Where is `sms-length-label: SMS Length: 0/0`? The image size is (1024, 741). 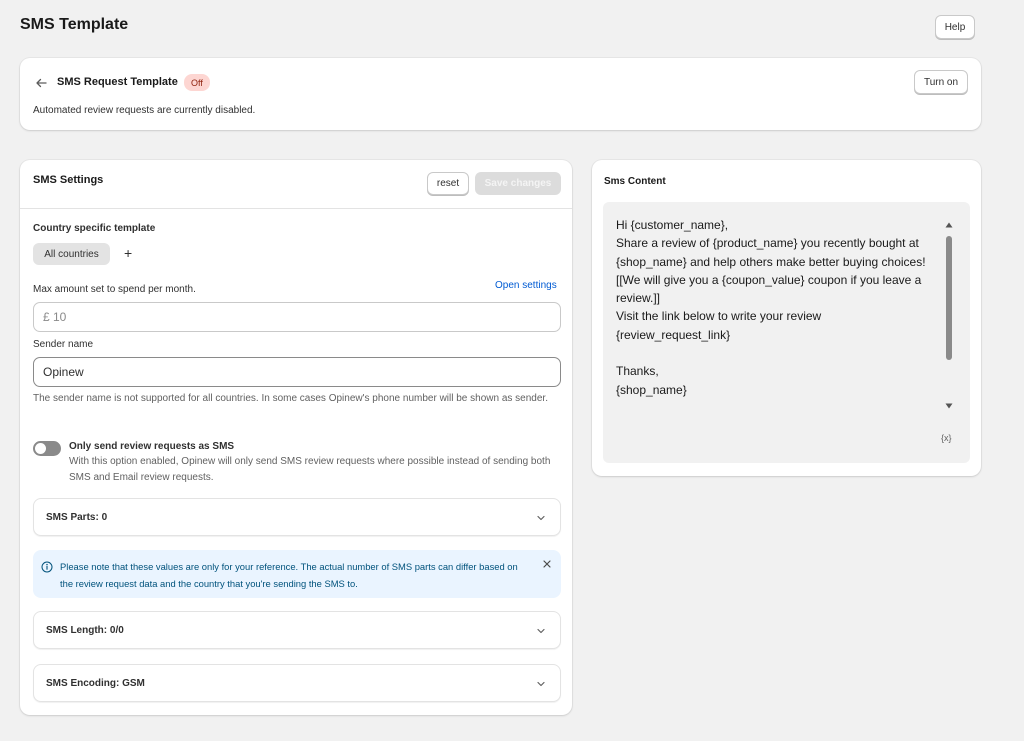 sms-length-label: SMS Length: 0/0 is located at coordinates (85, 630).